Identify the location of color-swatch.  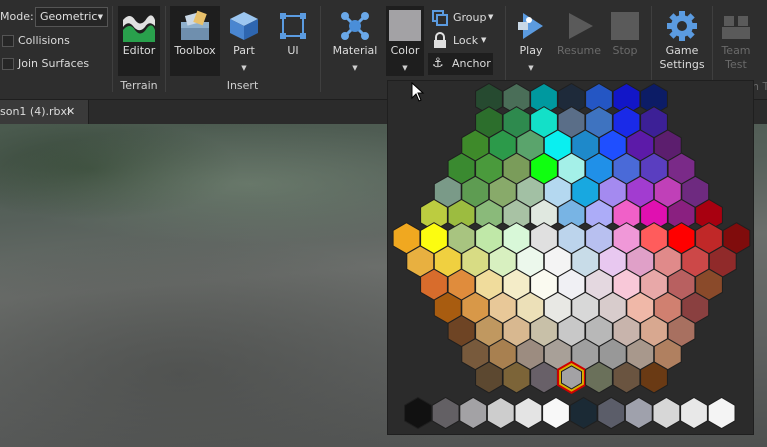
(405, 25).